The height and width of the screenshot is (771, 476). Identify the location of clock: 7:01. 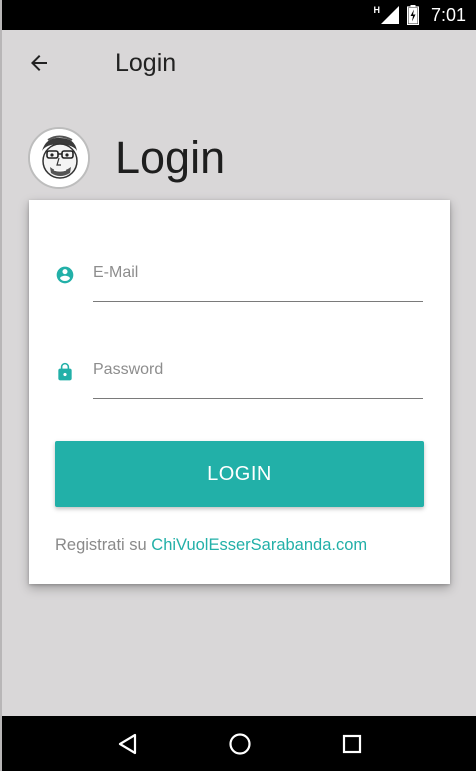
(448, 14).